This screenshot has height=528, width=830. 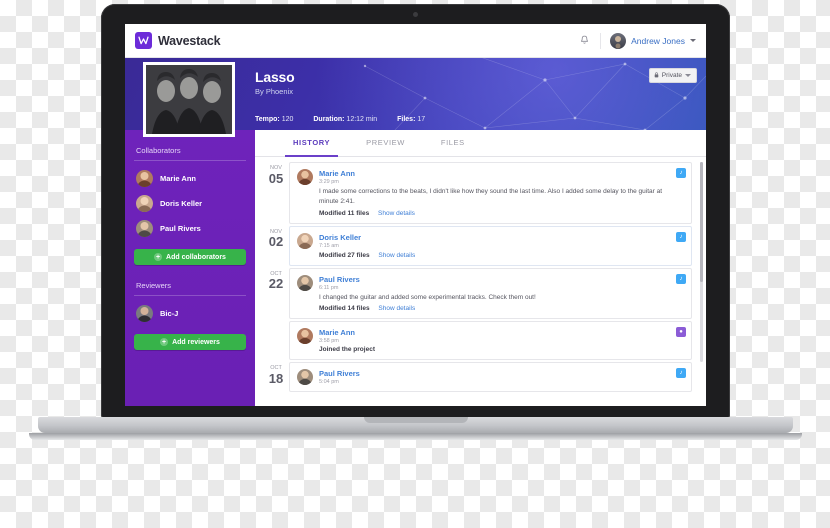 What do you see at coordinates (278, 119) in the screenshot?
I see `meta-tempo: Tempo: 120` at bounding box center [278, 119].